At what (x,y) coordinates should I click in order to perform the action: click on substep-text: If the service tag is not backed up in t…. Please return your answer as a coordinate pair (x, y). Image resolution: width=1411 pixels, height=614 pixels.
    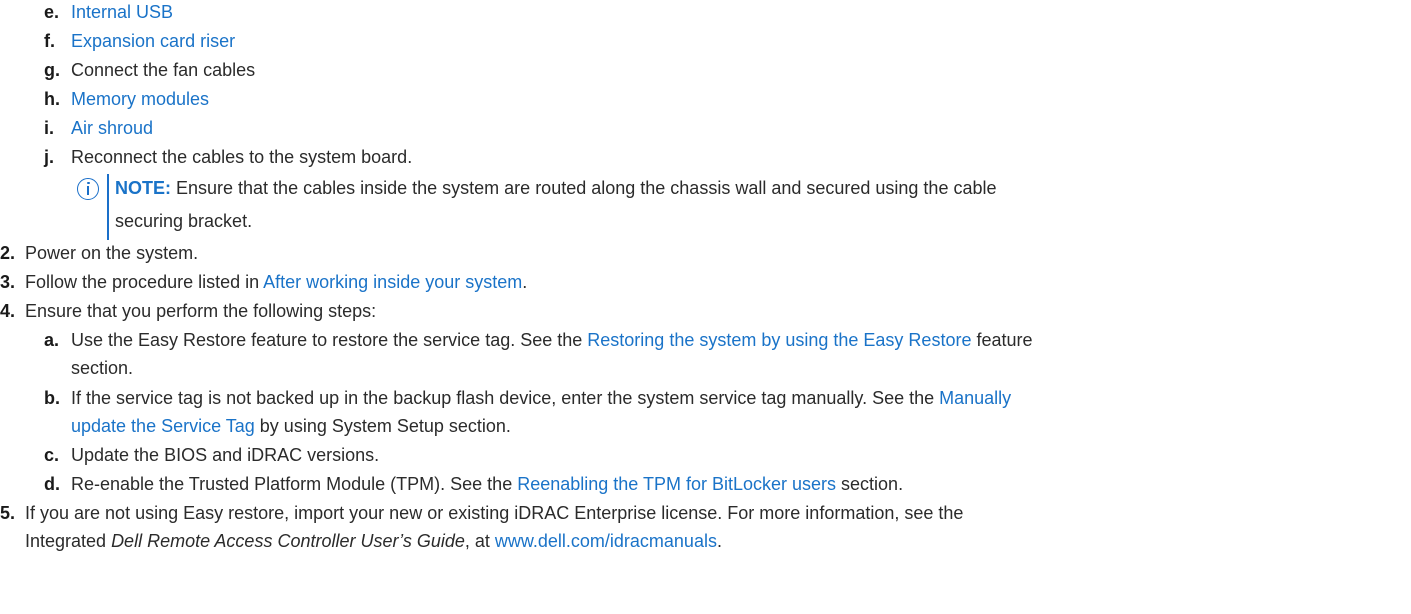
    Looking at the image, I should click on (505, 398).